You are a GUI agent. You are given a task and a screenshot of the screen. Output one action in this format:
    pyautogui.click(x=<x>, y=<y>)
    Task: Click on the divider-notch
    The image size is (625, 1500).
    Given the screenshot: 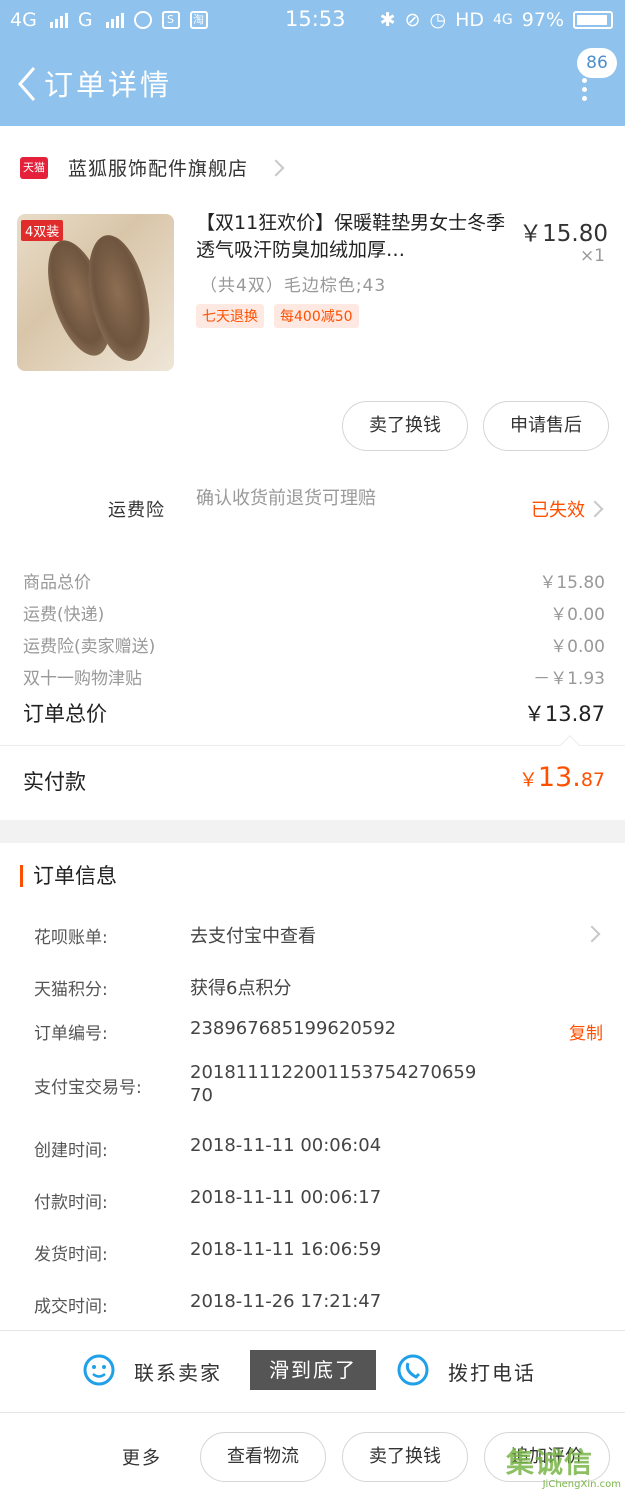 What is the action you would take?
    pyautogui.click(x=570, y=745)
    